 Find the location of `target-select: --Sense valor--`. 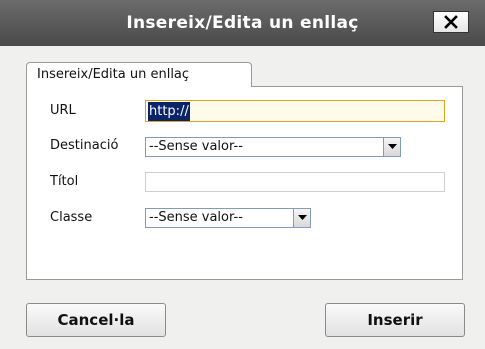

target-select: --Sense valor-- is located at coordinates (273, 147).